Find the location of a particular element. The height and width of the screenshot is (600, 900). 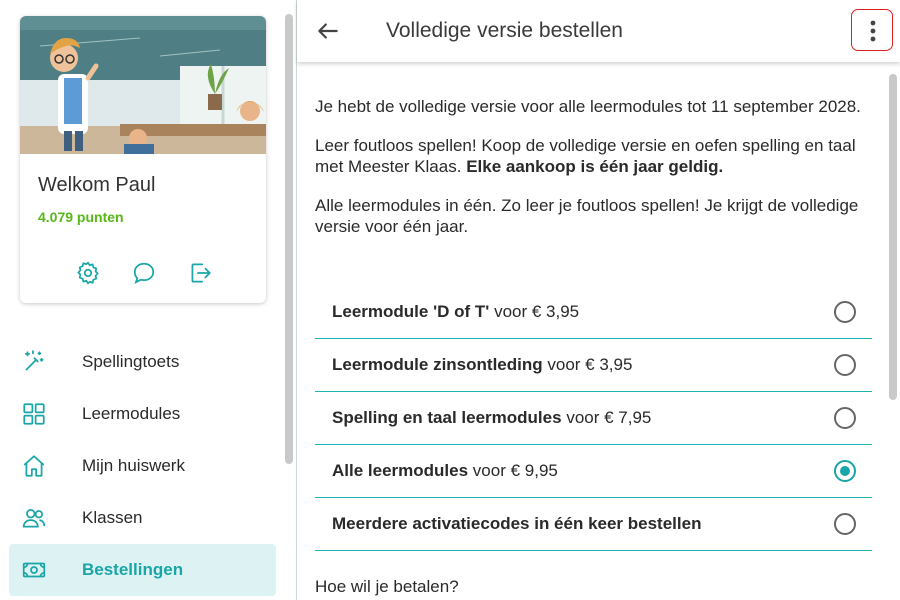

sidebar-item-label: Bestellingen is located at coordinates (133, 569).